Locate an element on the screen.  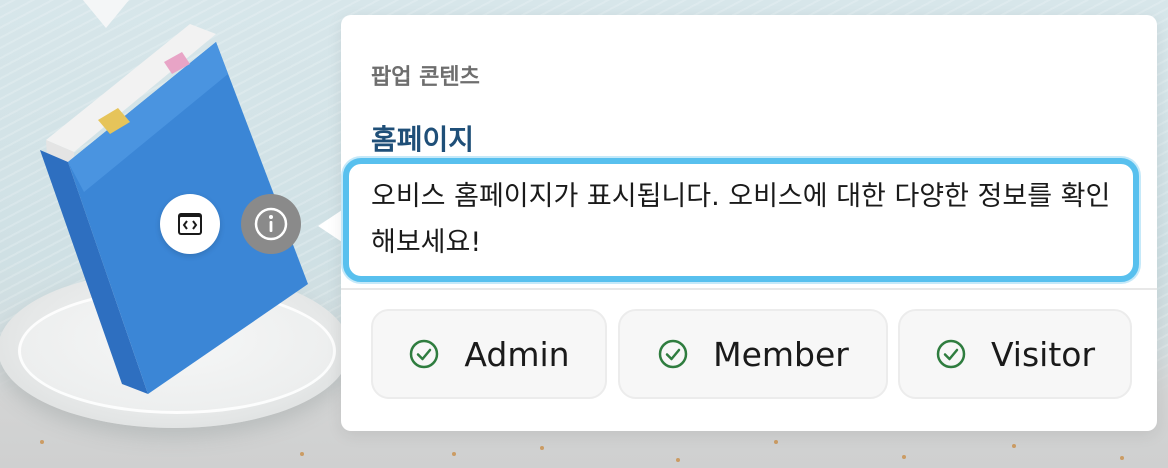
popup-title: 팝업 콘텐츠 is located at coordinates (425, 77).